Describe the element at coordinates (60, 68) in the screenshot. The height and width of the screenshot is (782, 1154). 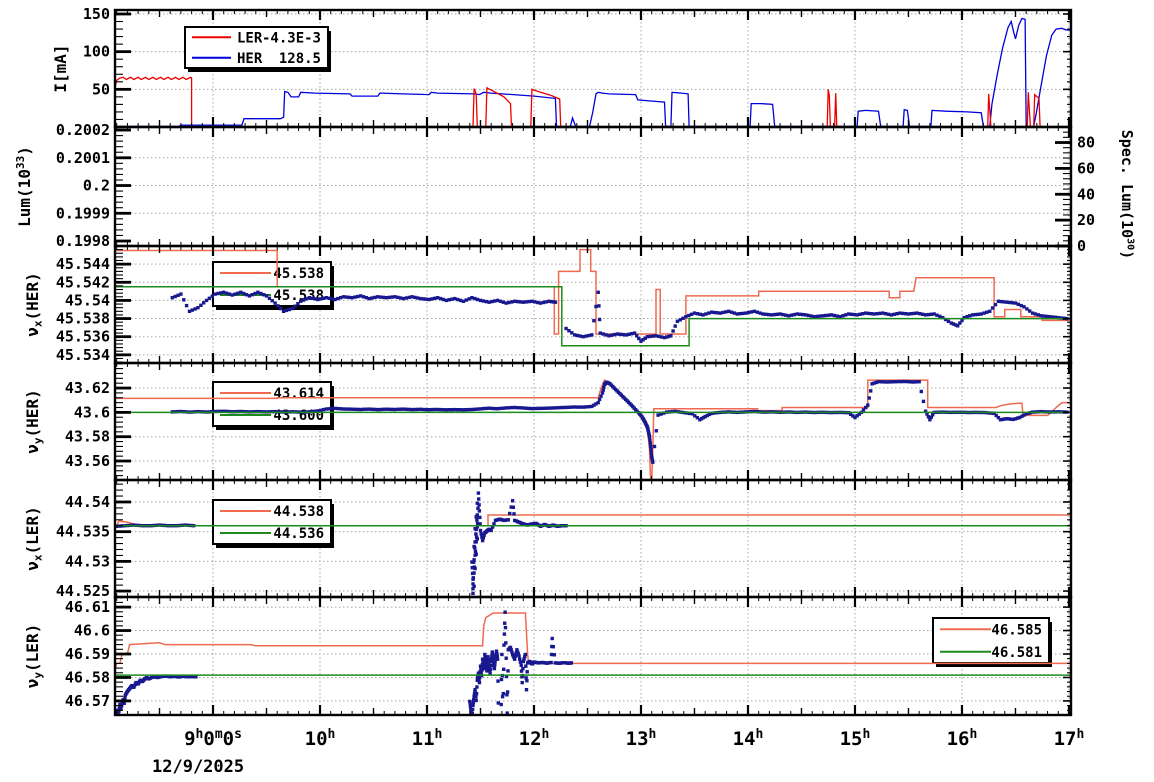
I see `yaxis-title-beam-current: I[mA]` at that location.